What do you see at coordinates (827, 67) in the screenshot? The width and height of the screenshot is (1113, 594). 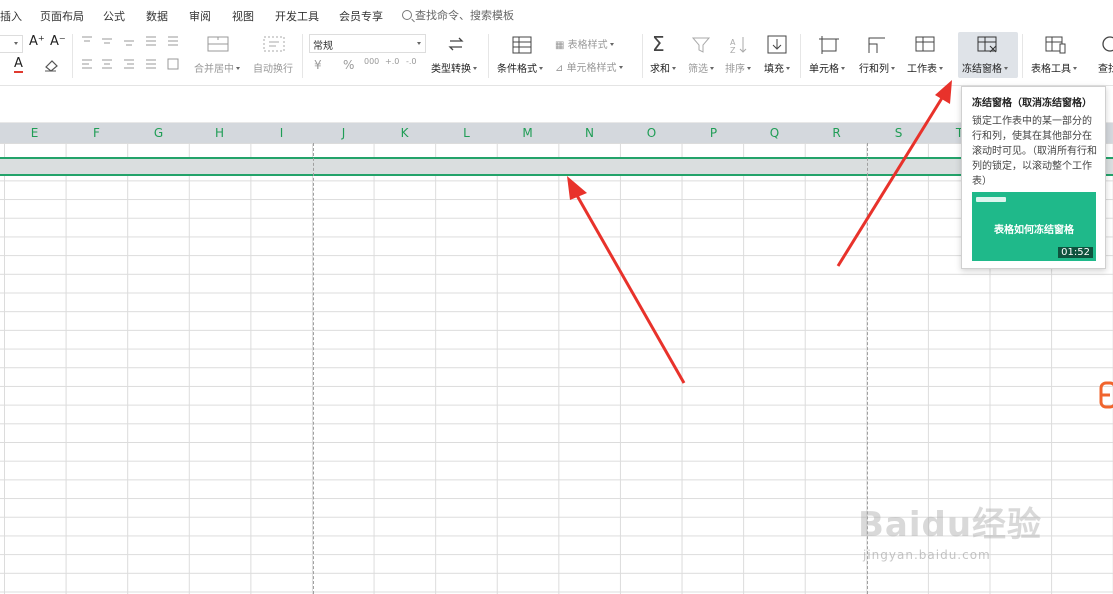 I see `cell-button: 单元格` at bounding box center [827, 67].